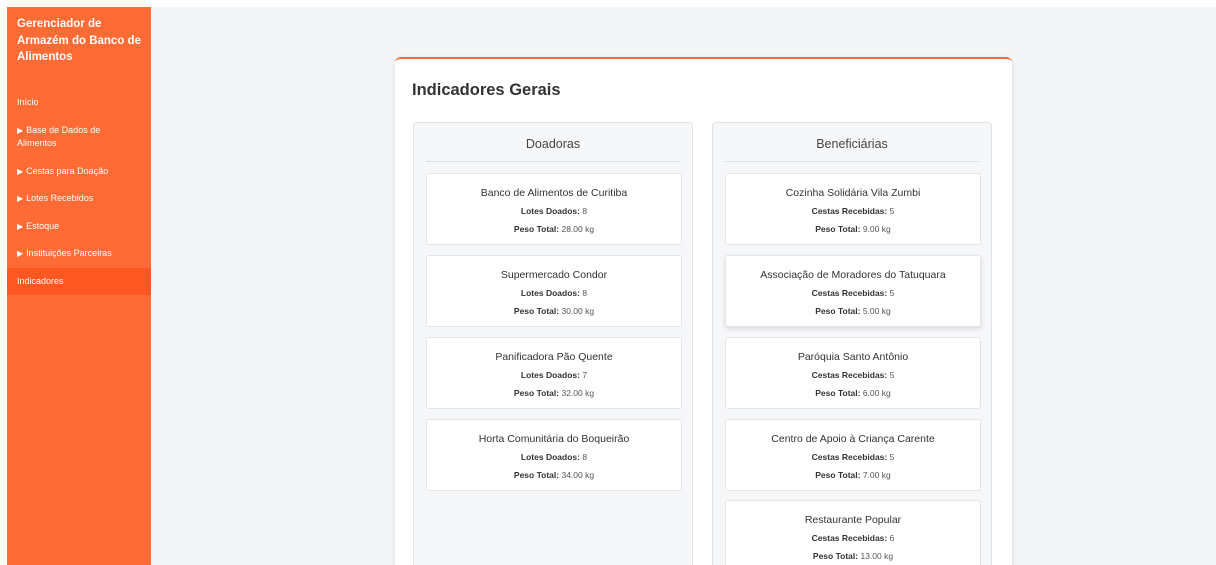 Image resolution: width=1216 pixels, height=565 pixels. Describe the element at coordinates (853, 393) in the screenshot. I see `beneficiary-weight: Peso Total: 6.00 kg` at that location.